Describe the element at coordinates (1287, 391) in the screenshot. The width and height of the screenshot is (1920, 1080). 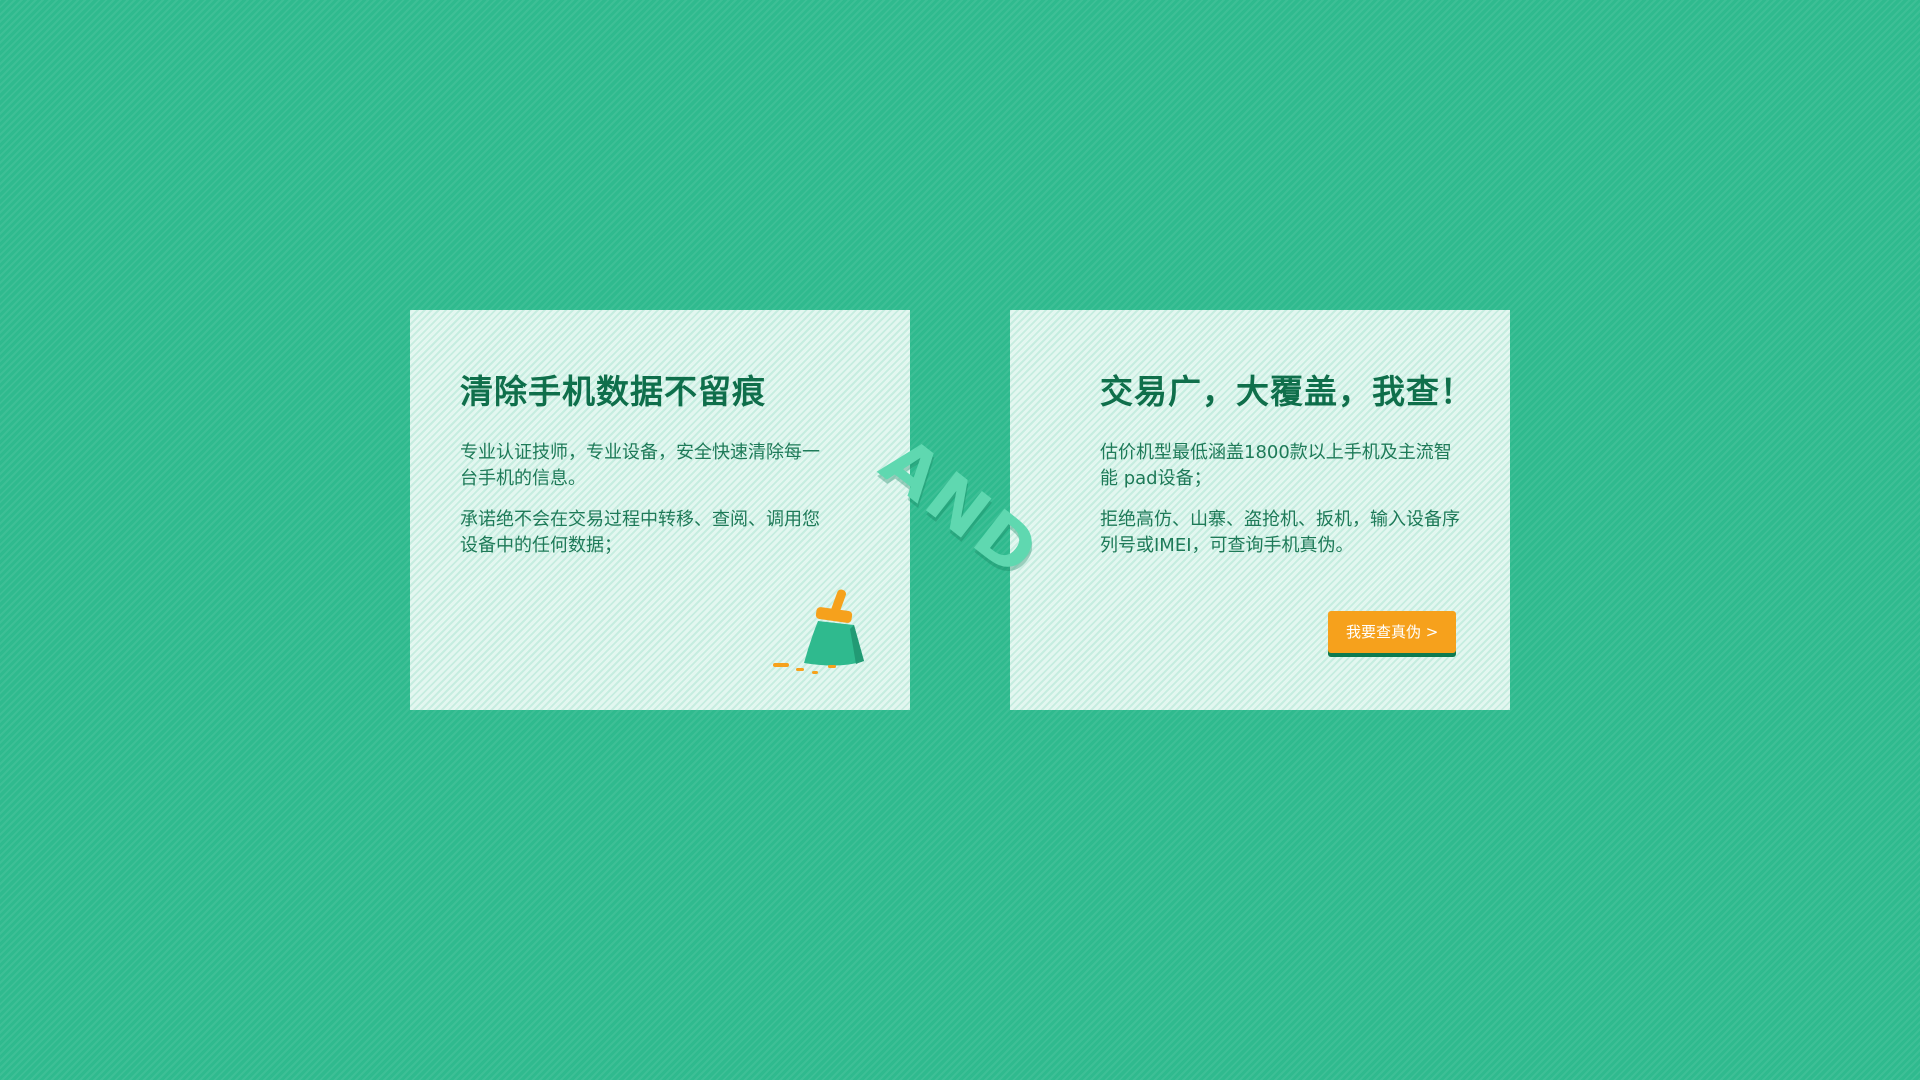
I see `authenticity-card-title: 交易广，大覆盖，我查！` at that location.